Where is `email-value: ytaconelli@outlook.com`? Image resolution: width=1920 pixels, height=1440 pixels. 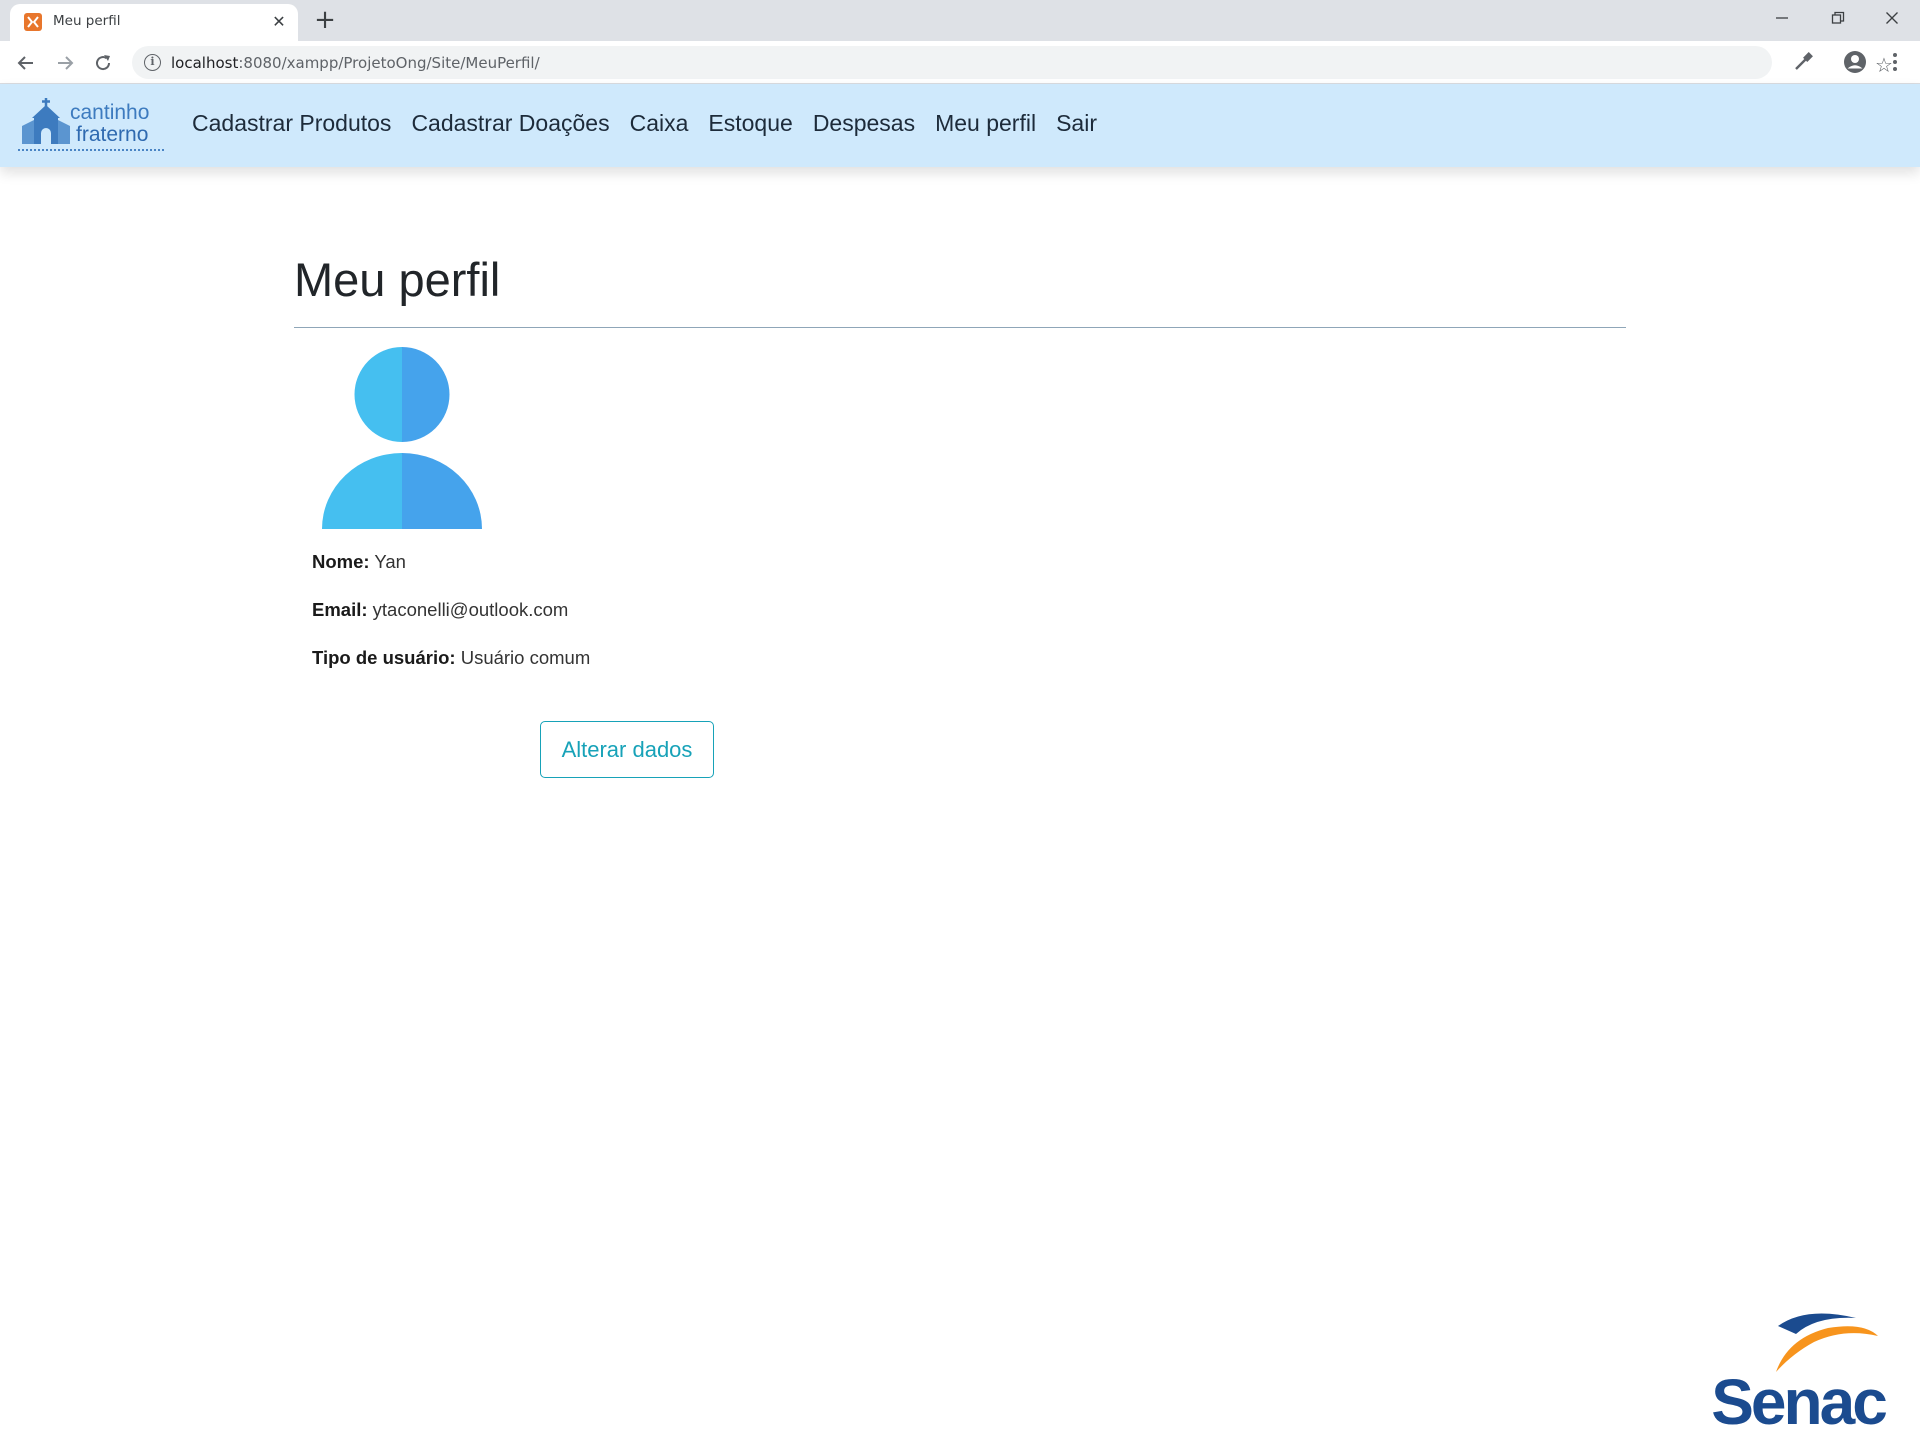 email-value: ytaconelli@outlook.com is located at coordinates (470, 609).